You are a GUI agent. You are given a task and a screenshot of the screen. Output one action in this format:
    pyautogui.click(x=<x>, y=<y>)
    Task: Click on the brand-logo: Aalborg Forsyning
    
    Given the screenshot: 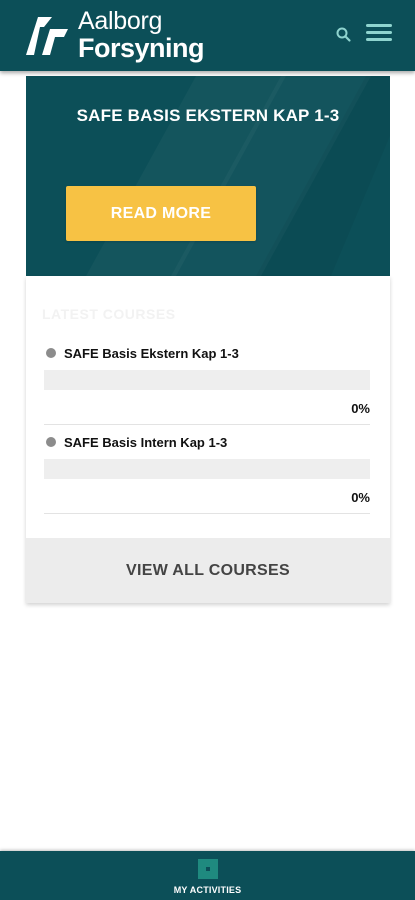 What is the action you would take?
    pyautogui.click(x=113, y=34)
    